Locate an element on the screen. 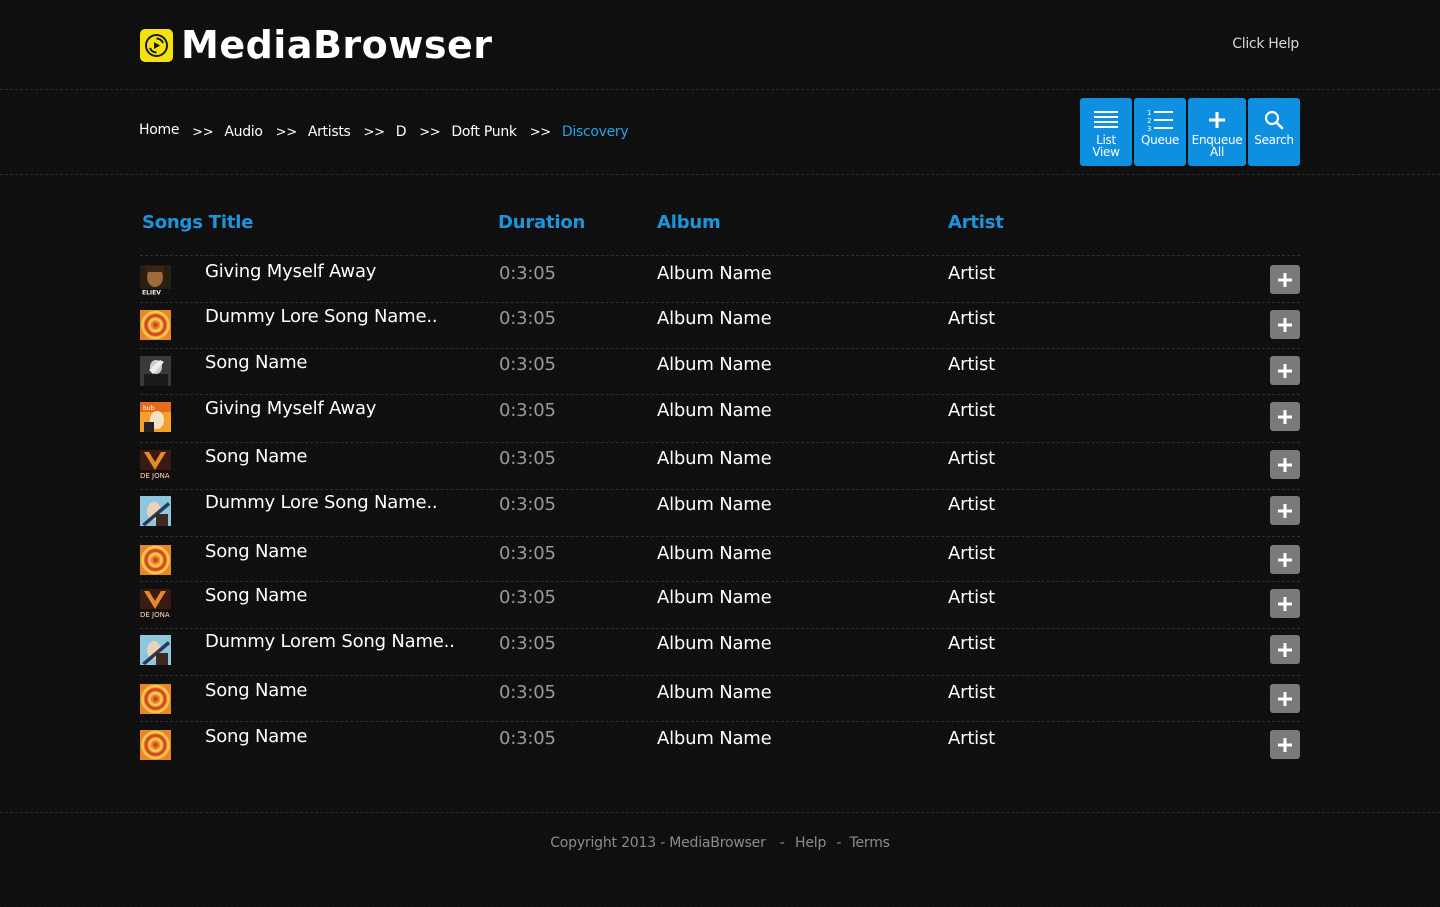 This screenshot has width=1440, height=907. search-label: Search is located at coordinates (1274, 140).